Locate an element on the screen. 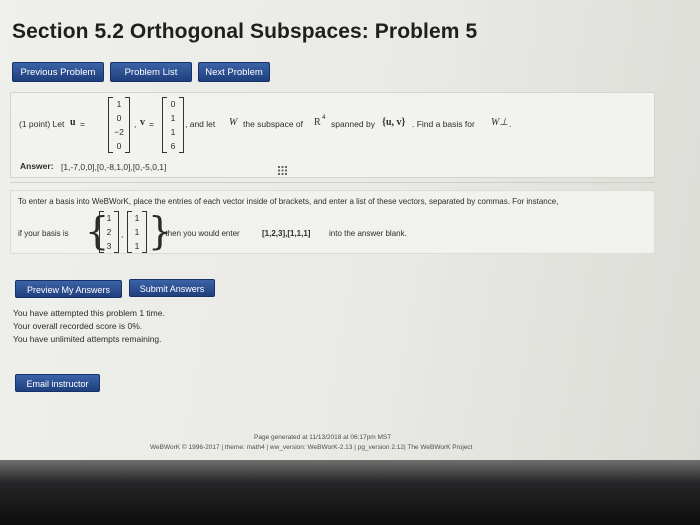  v-symbol: v is located at coordinates (142, 122).